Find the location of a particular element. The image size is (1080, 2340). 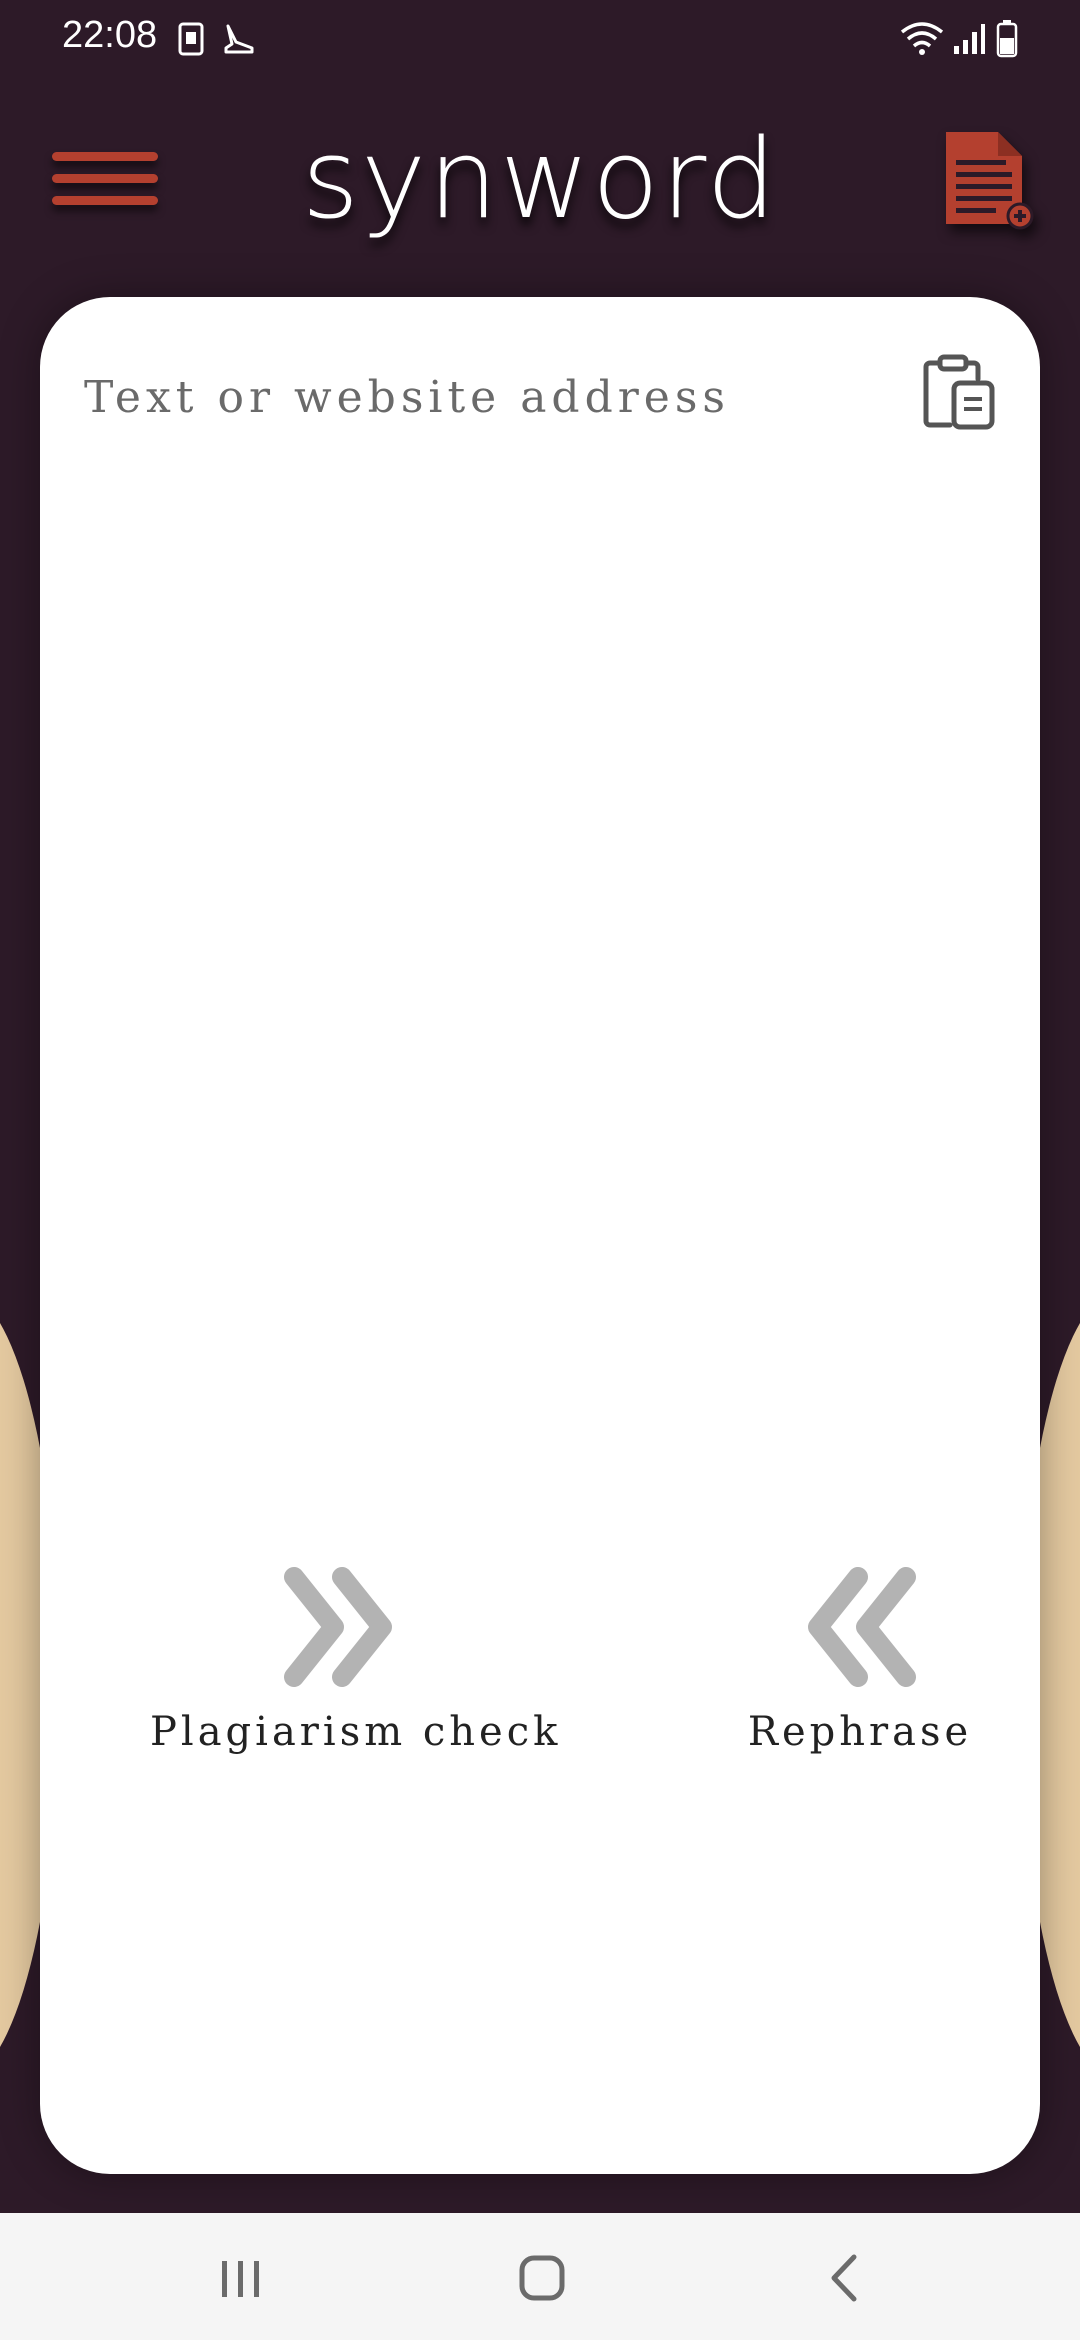

plagiarism-check-button: Plagiarism check is located at coordinates (356, 1661).